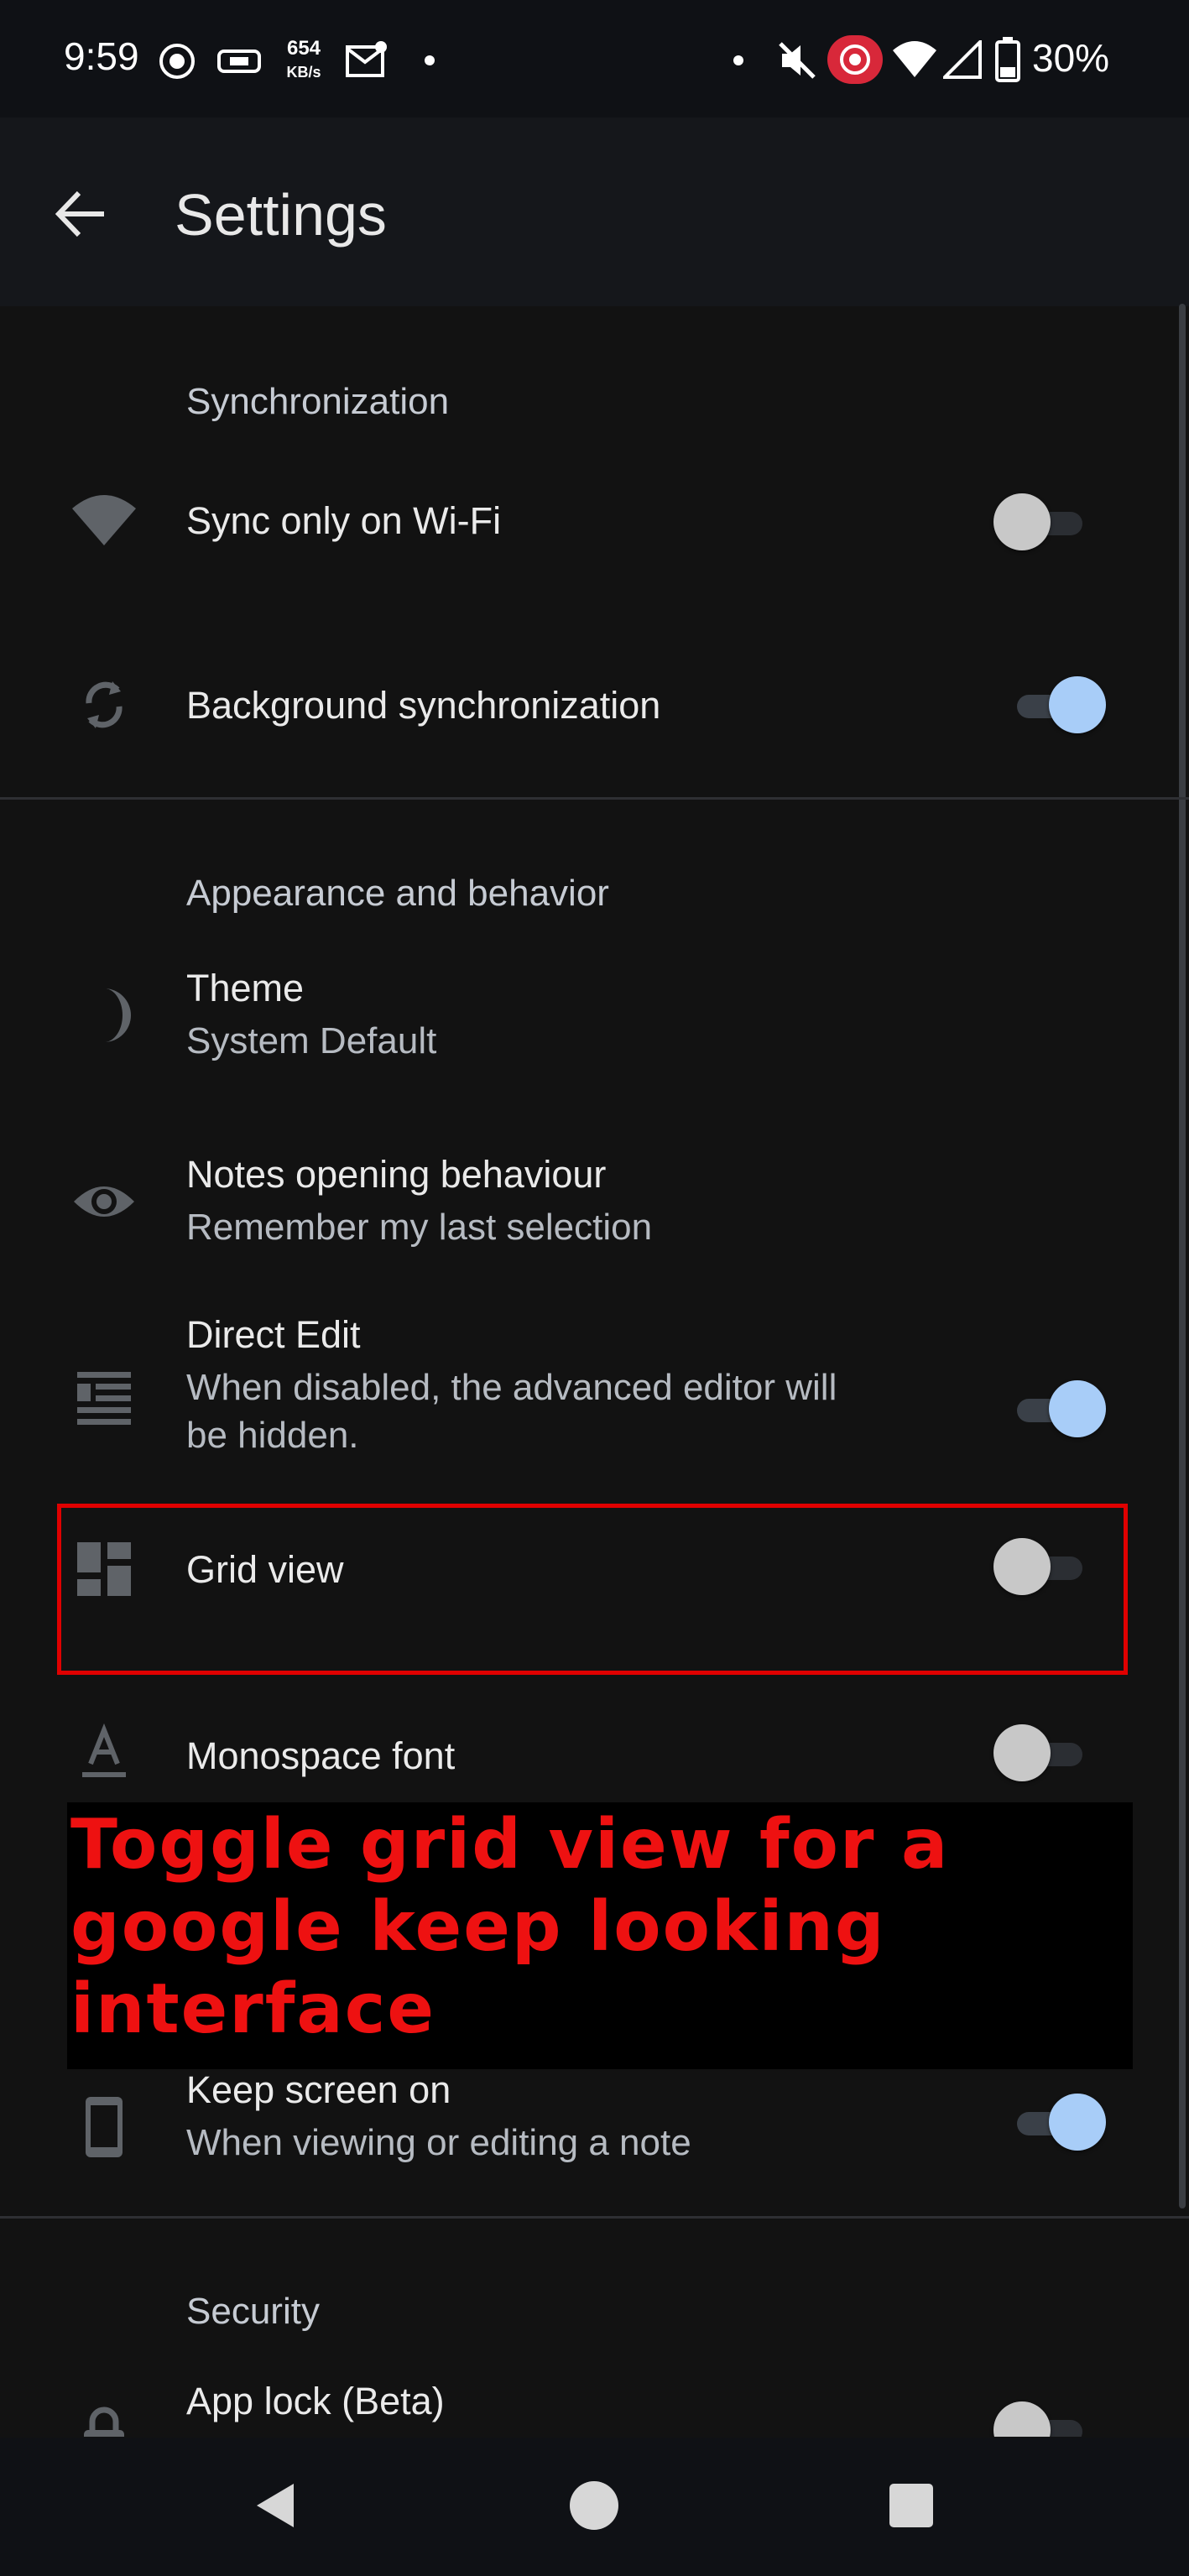 The height and width of the screenshot is (2576, 1189). Describe the element at coordinates (104, 1398) in the screenshot. I see `text-lines-icon` at that location.